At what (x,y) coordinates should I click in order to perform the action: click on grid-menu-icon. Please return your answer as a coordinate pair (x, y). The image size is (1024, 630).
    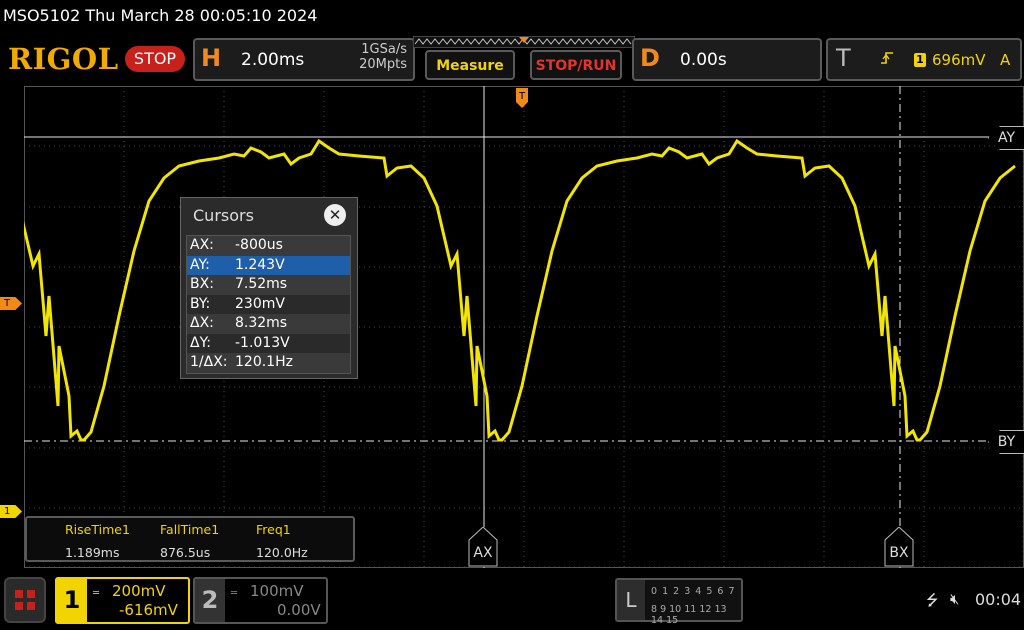
    Looking at the image, I should click on (25, 600).